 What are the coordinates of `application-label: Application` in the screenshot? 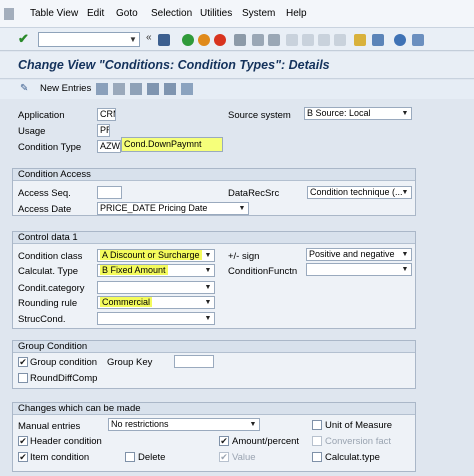 It's located at (41, 115).